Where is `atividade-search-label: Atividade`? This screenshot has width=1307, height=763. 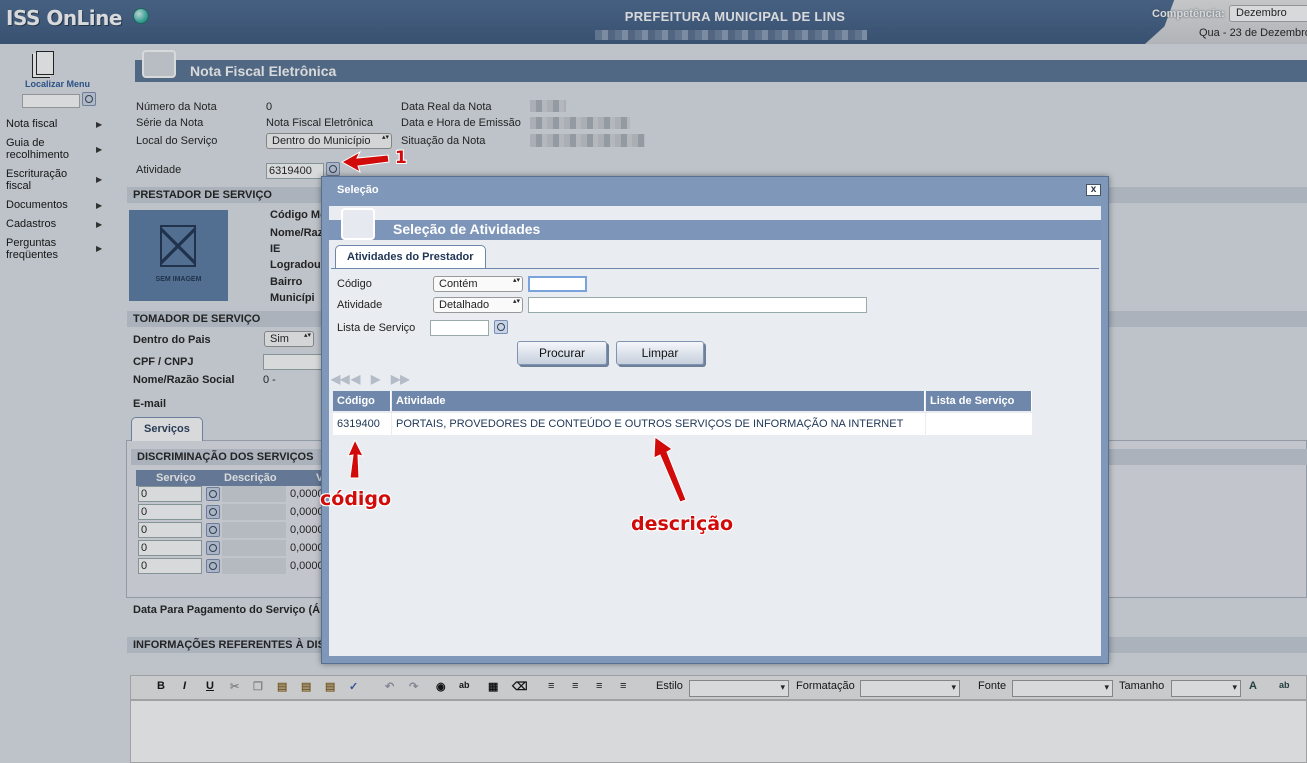 atividade-search-label: Atividade is located at coordinates (360, 305).